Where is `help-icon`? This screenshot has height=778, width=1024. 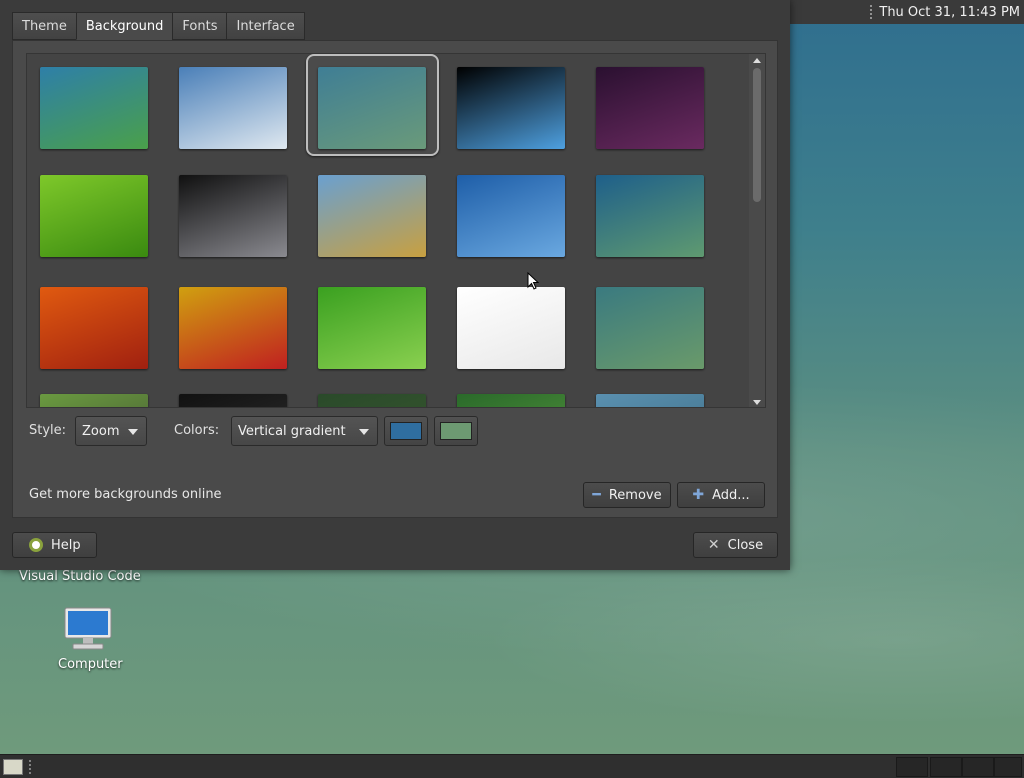 help-icon is located at coordinates (36, 545).